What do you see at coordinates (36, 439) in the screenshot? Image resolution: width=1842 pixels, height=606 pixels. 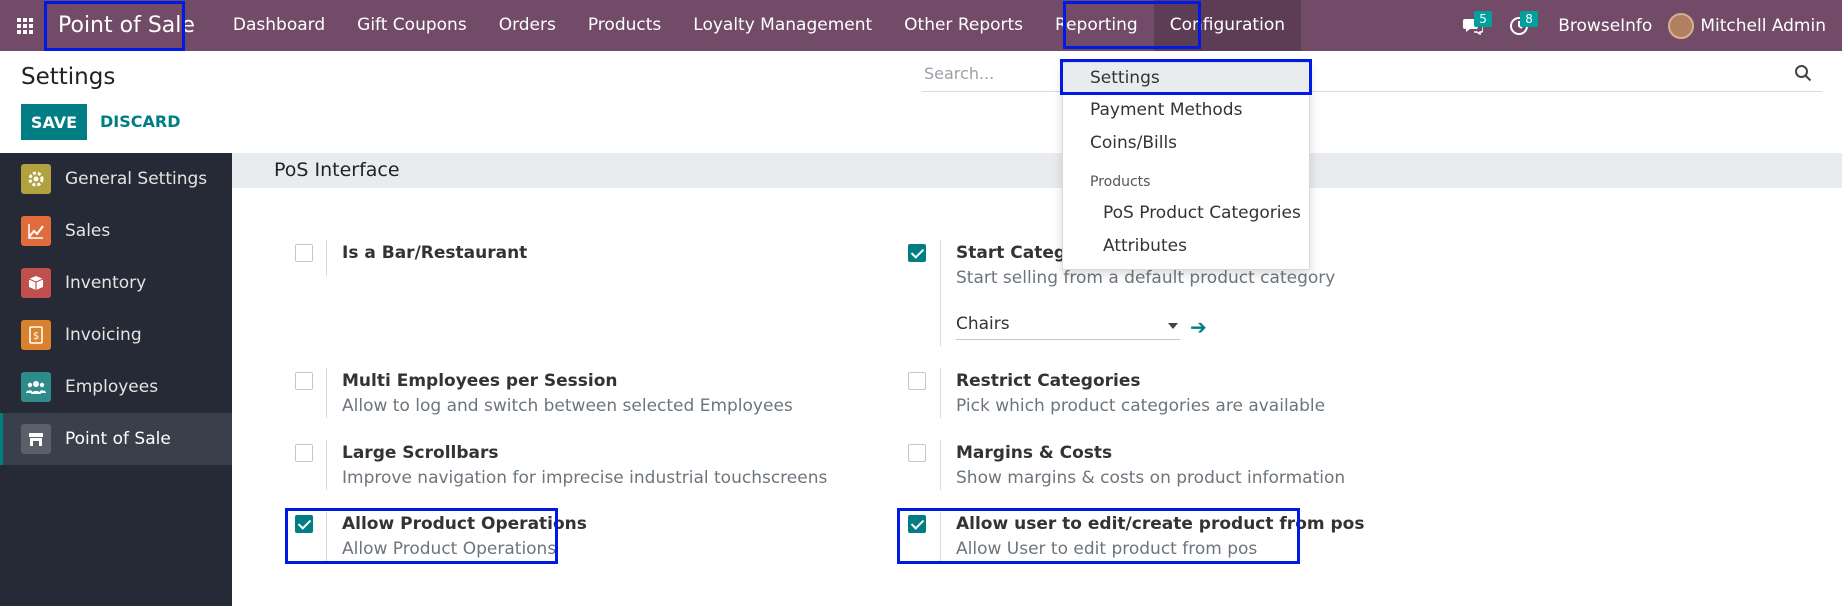 I see `store-icon` at bounding box center [36, 439].